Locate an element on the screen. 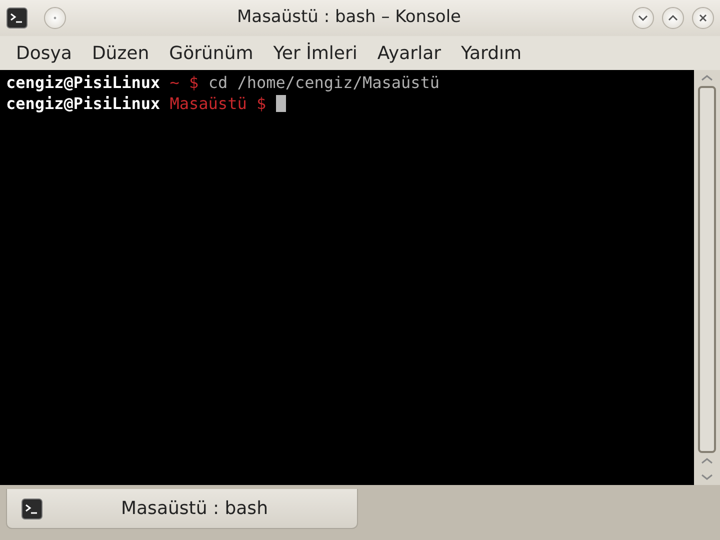  menu-item: Yardım is located at coordinates (491, 53).